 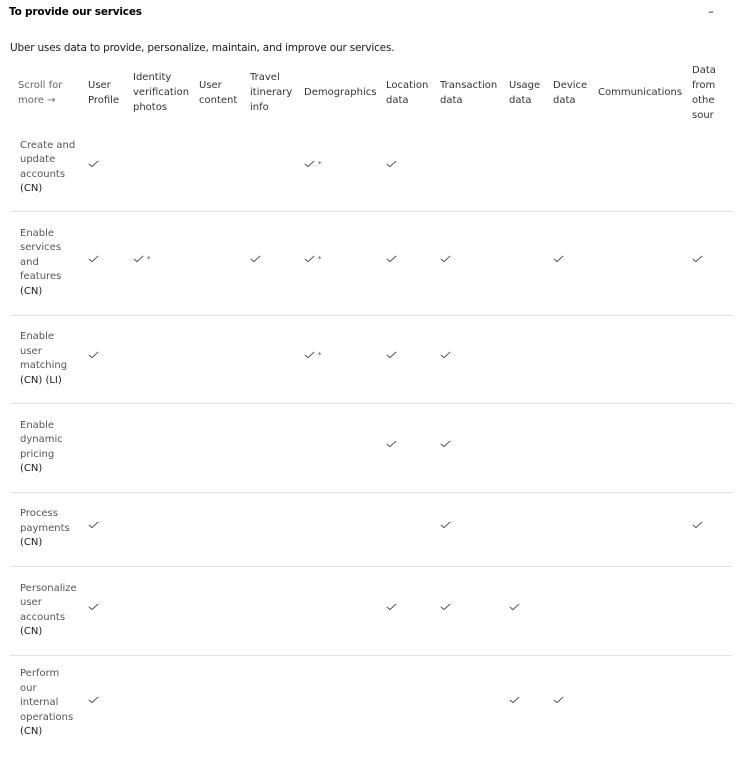 What do you see at coordinates (49, 168) in the screenshot?
I see `purpose-cell: Create and update accounts (CN)` at bounding box center [49, 168].